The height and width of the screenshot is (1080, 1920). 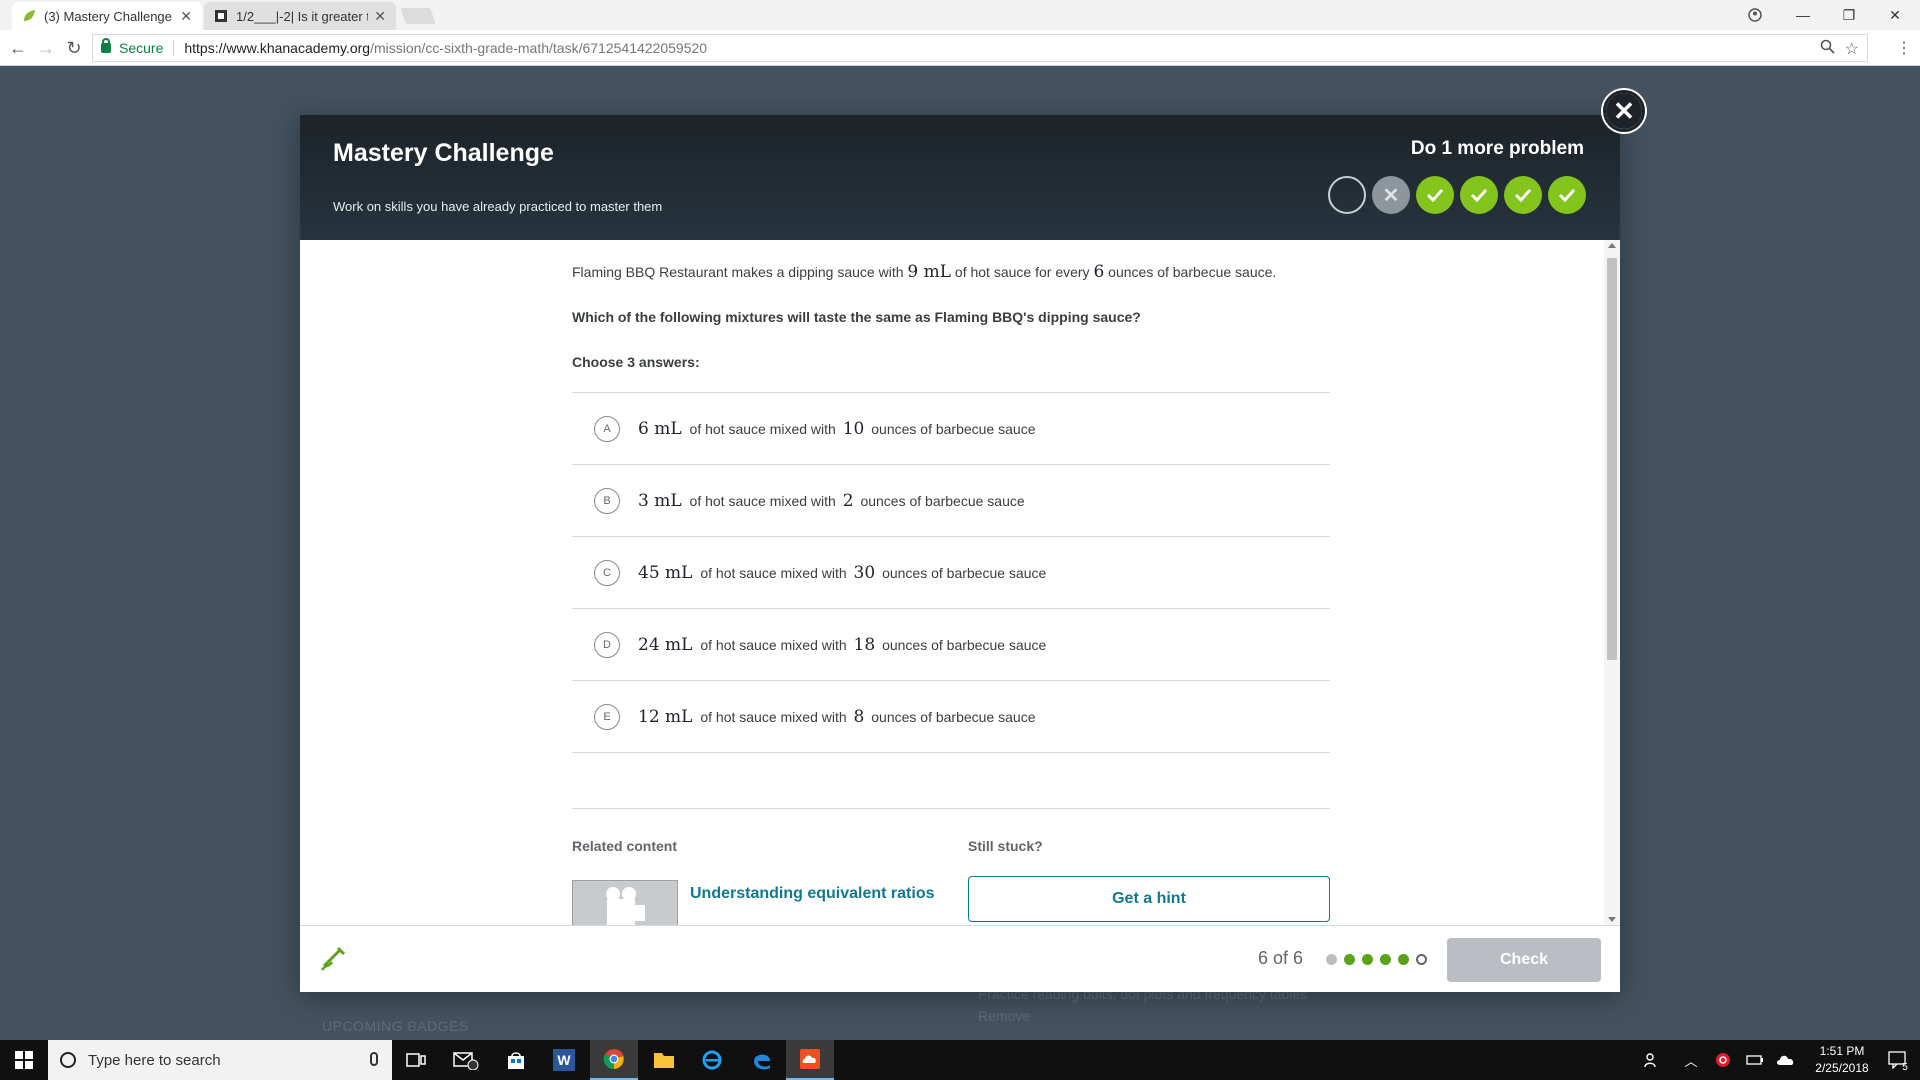 What do you see at coordinates (621, 912) in the screenshot?
I see `camera-body` at bounding box center [621, 912].